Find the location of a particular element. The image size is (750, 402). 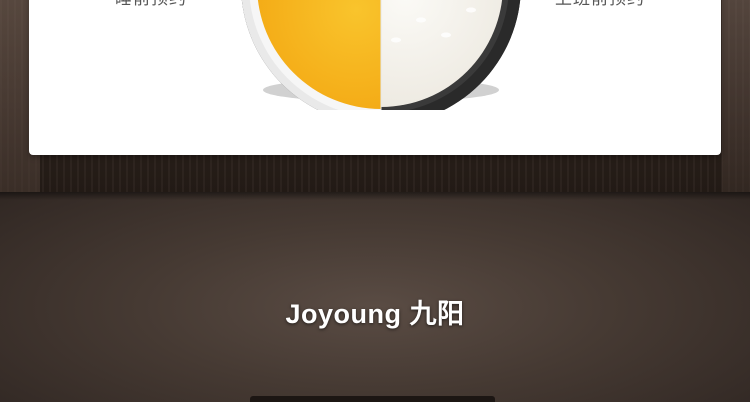

bowl-icon is located at coordinates (381, 62).